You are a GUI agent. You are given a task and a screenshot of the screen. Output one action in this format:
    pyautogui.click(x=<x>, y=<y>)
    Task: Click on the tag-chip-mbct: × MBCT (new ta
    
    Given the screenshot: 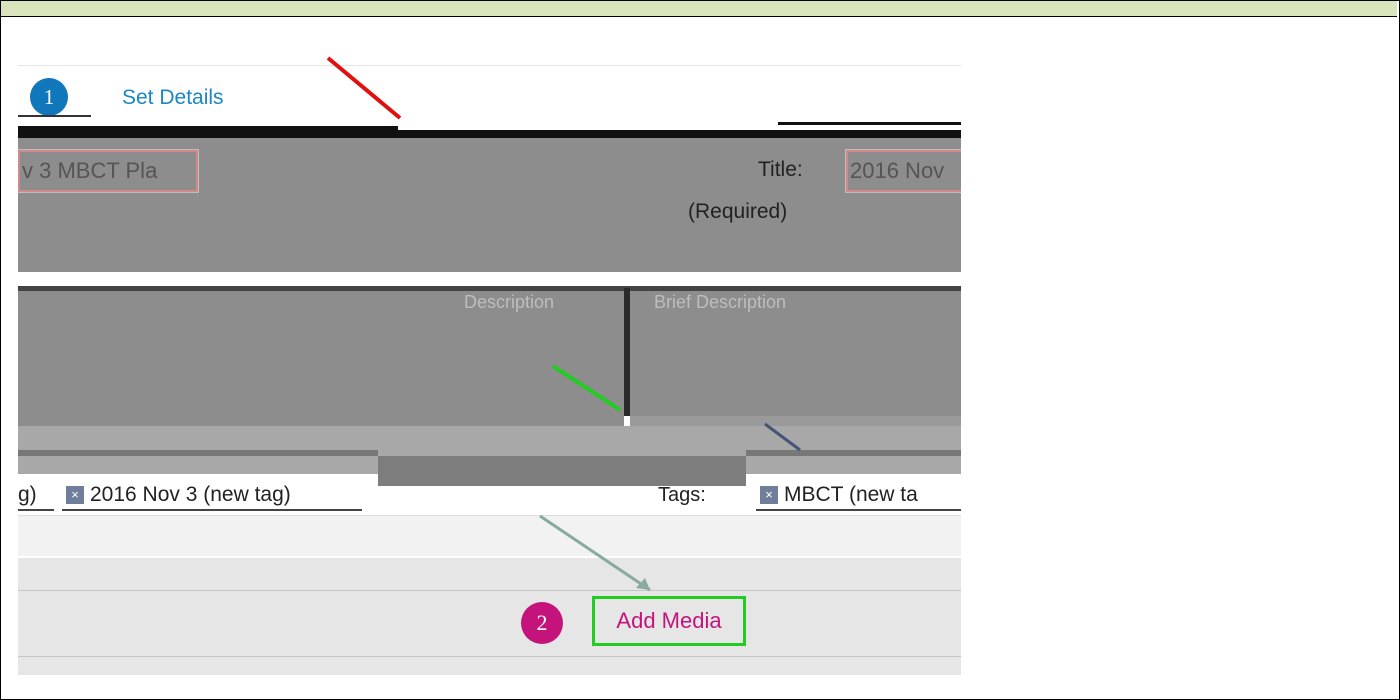 What is the action you would take?
    pyautogui.click(x=858, y=495)
    